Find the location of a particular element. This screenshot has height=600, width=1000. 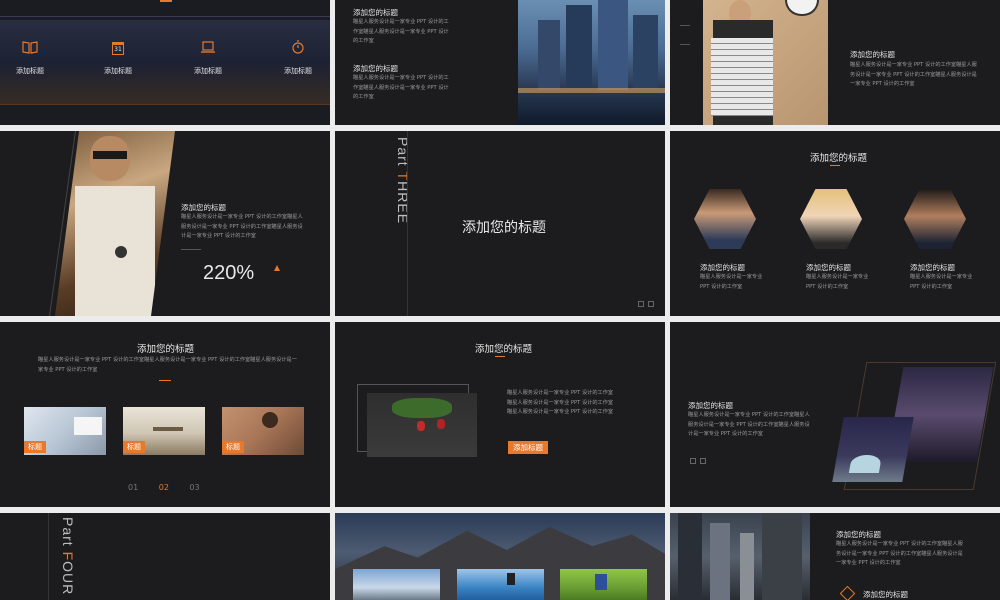

slide-10: Part FOUR is located at coordinates (165, 556).